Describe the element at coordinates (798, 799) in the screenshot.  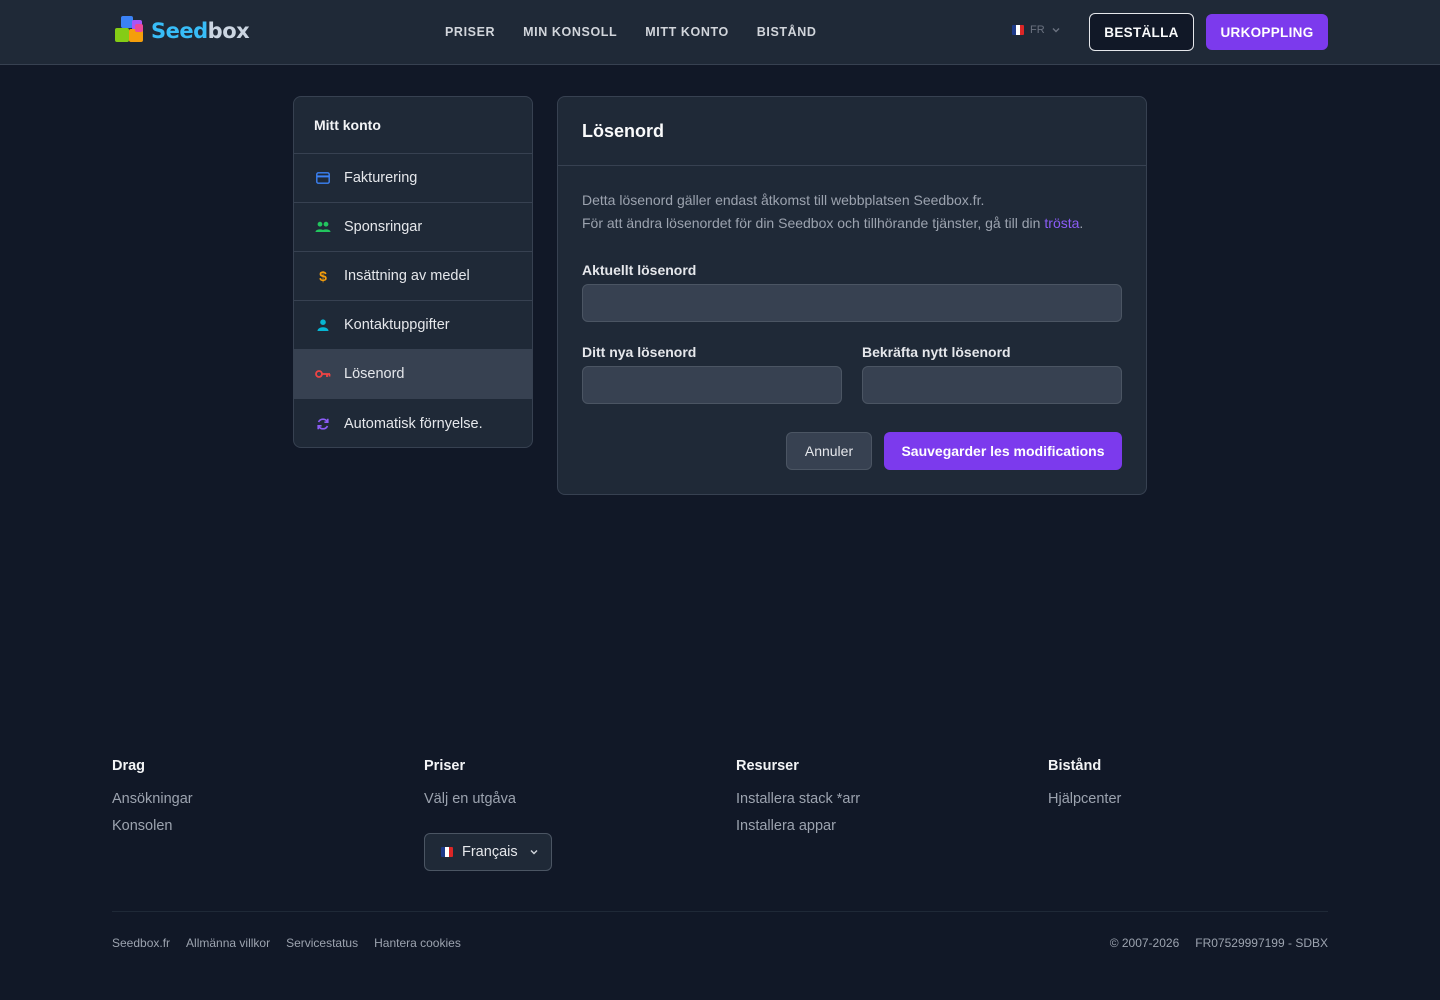
I see `footer-link-install-stack: Installera stack *arr` at that location.